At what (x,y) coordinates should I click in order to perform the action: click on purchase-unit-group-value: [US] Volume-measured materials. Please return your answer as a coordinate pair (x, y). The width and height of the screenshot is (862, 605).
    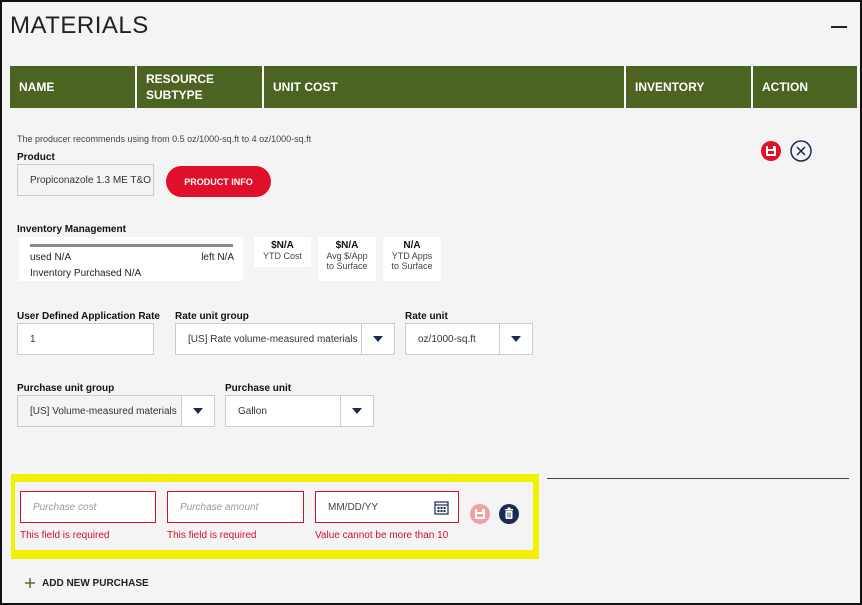
    Looking at the image, I should click on (103, 411).